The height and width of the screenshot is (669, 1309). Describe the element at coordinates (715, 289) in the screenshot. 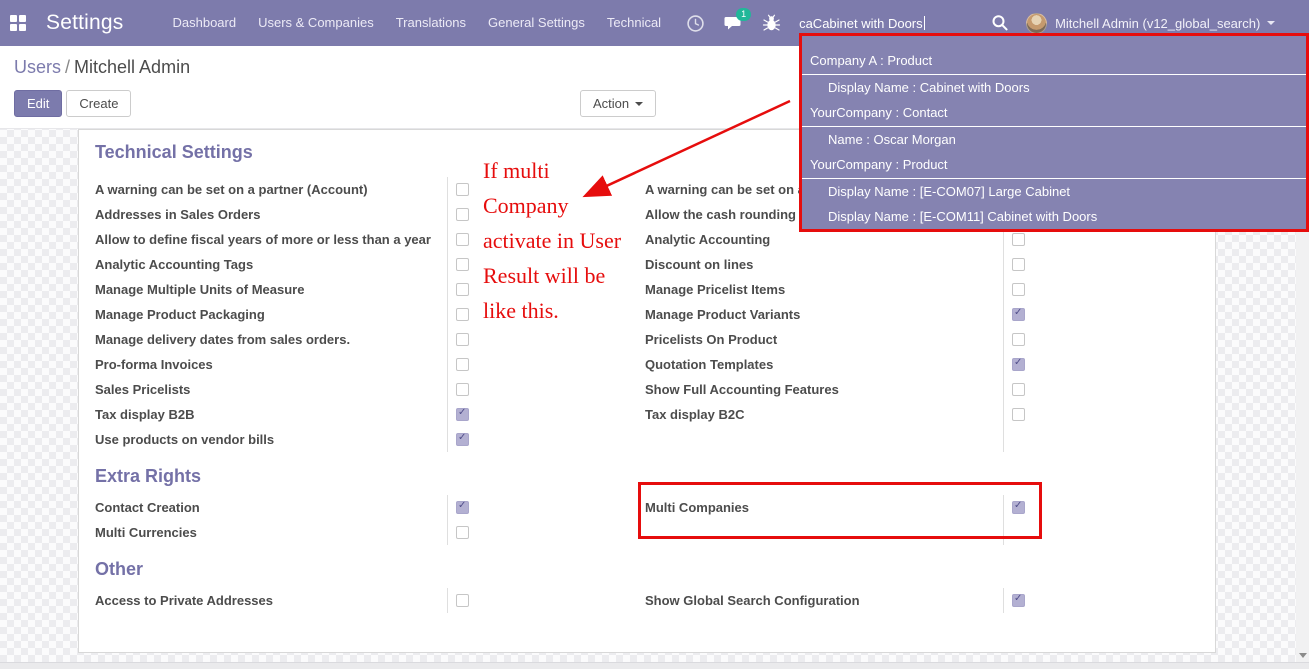

I see `setting-label-manage-pricelist-items: Manage Pricelist Items` at that location.